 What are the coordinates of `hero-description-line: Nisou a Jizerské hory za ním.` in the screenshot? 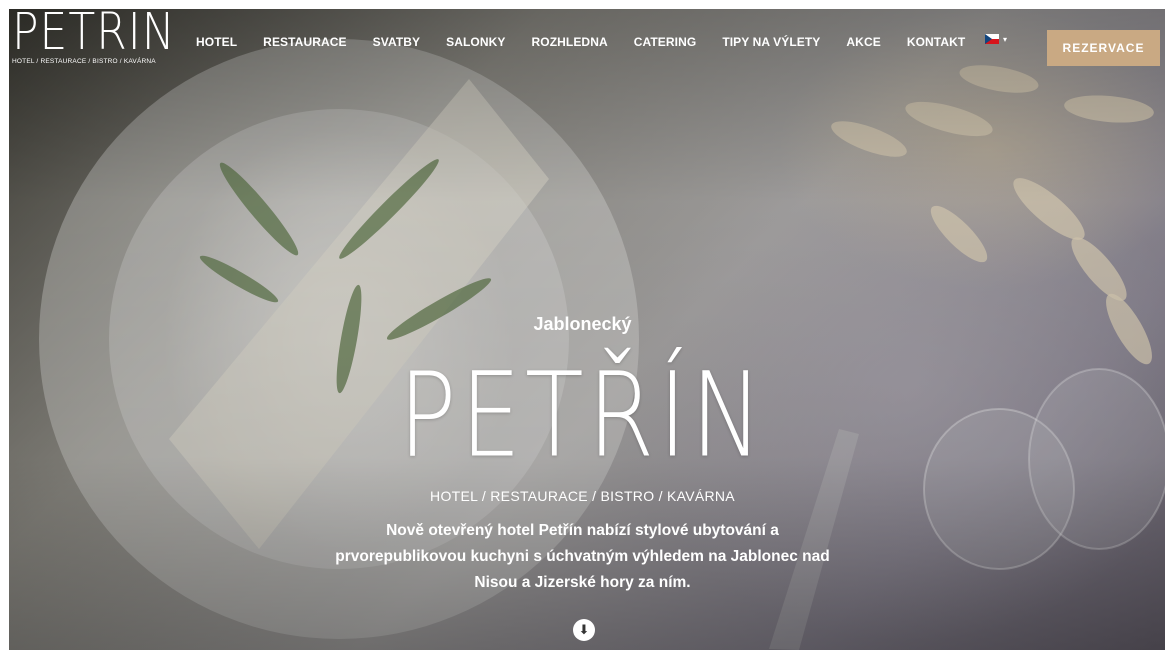 It's located at (582, 582).